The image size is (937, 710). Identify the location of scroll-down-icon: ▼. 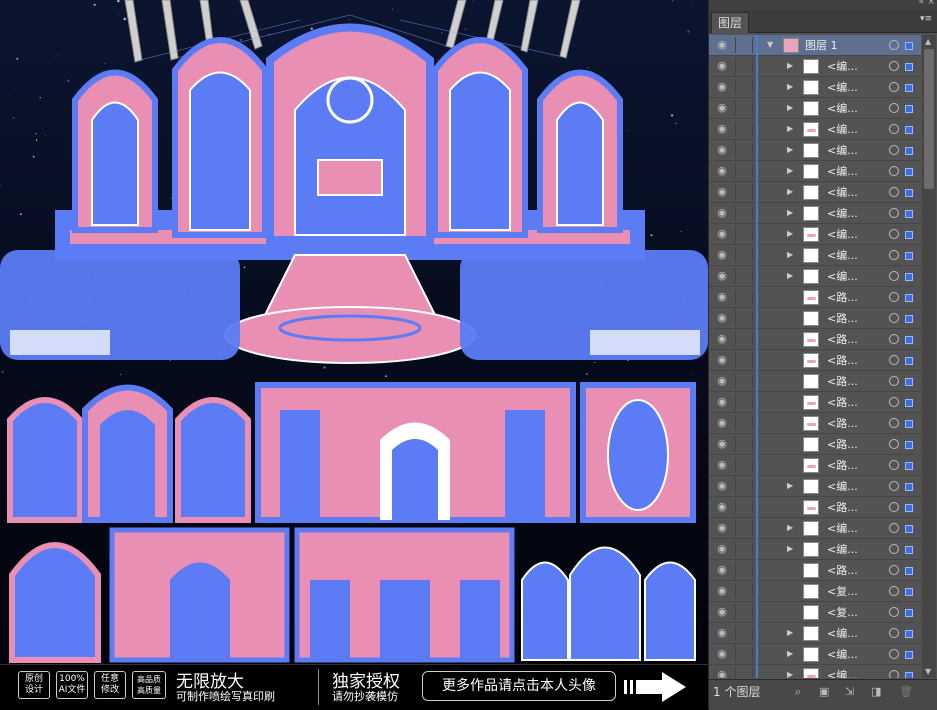
(928, 671).